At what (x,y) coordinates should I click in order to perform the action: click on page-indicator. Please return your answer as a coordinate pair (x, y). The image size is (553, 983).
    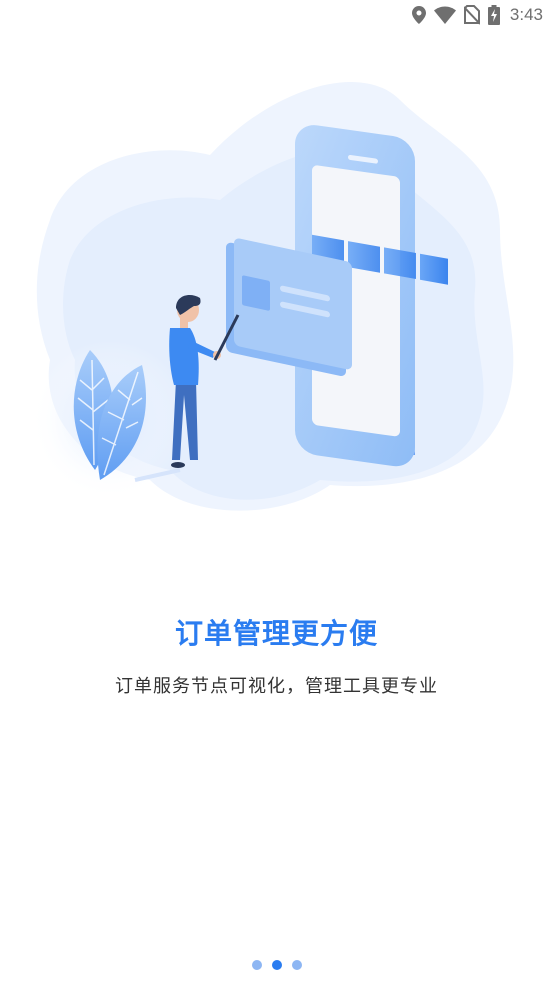
    Looking at the image, I should click on (276, 965).